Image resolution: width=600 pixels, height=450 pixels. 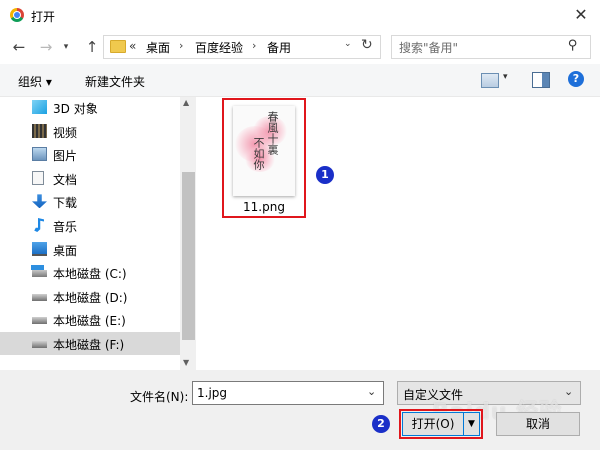 I want to click on nav-scrollbar-thumb, so click(x=188, y=256).